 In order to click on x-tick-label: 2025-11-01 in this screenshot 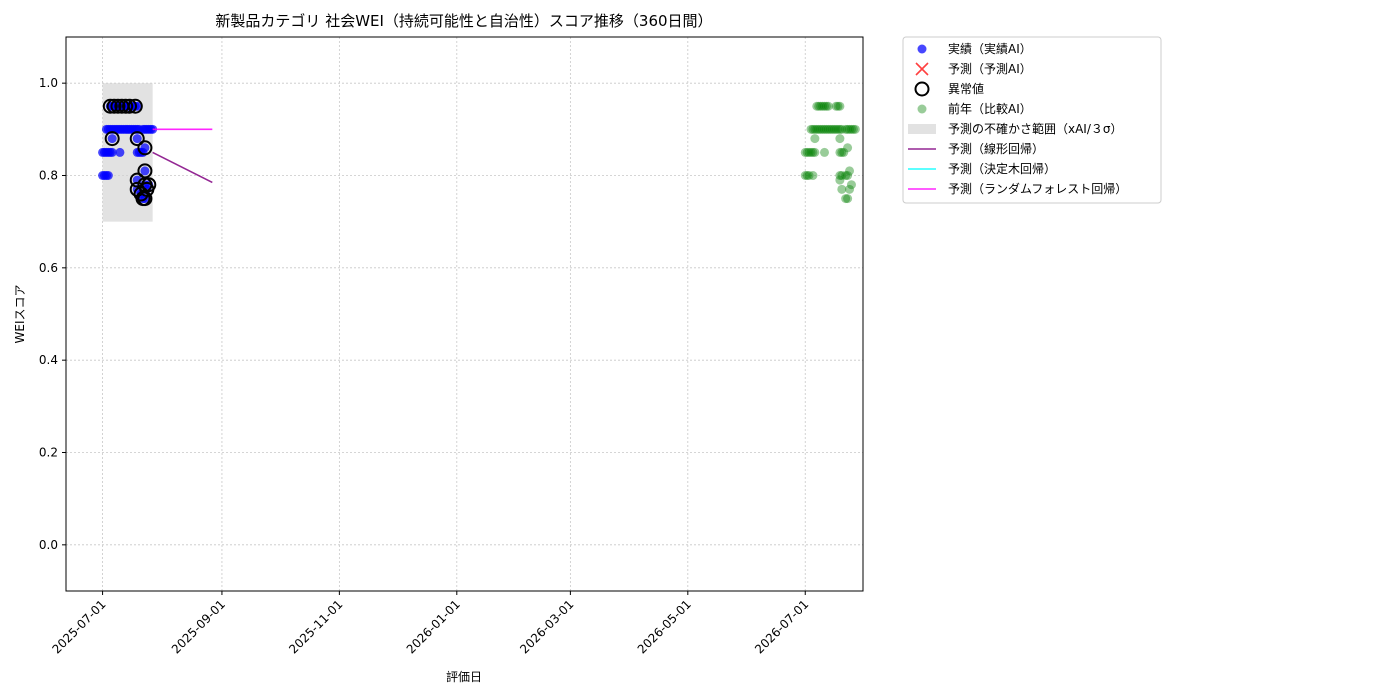, I will do `click(315, 626)`.